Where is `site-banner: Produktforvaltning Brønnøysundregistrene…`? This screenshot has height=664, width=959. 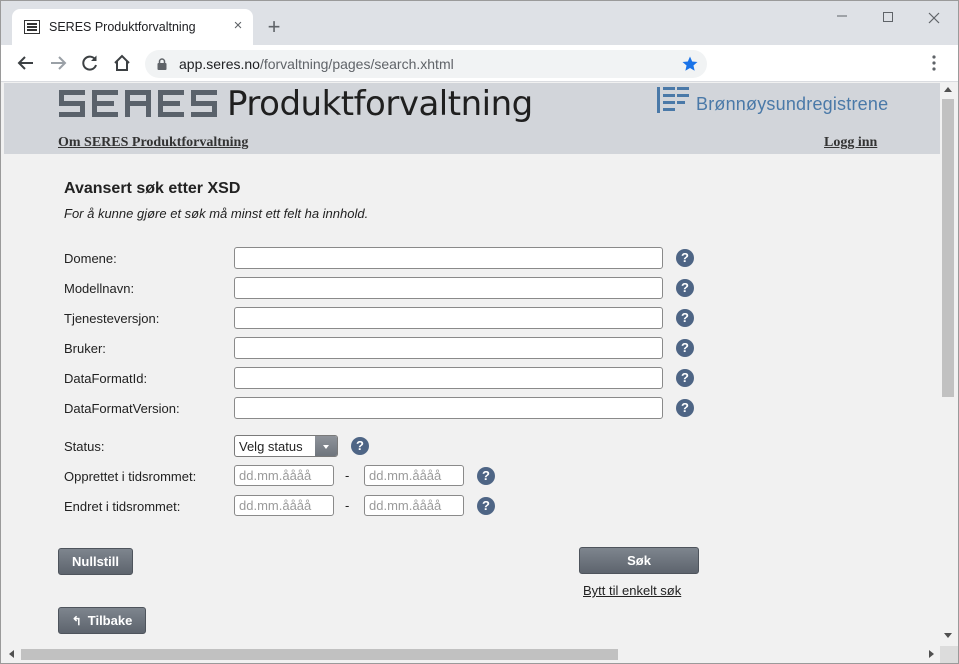 site-banner: Produktforvaltning Brønnøysundregistrene… is located at coordinates (472, 118).